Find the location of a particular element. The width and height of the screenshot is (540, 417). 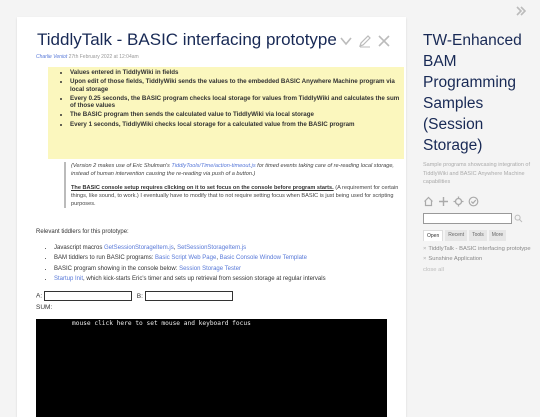

set-session-storage-link: SetSessionStorageItem.js is located at coordinates (211, 248).